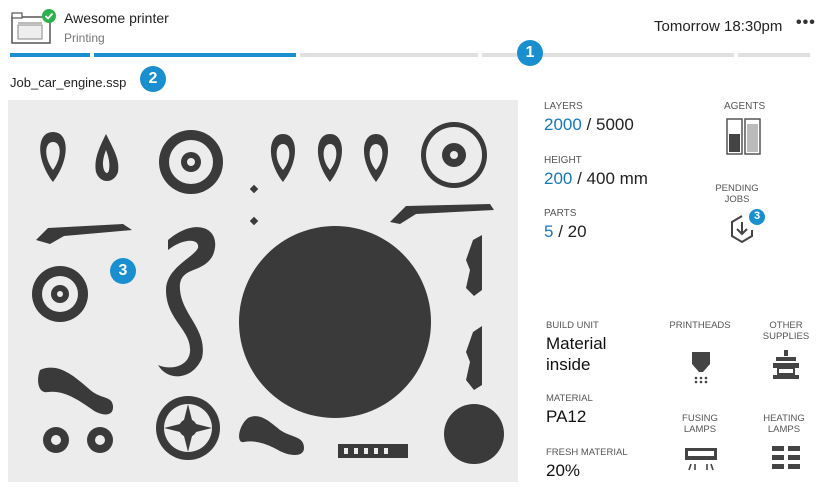 This screenshot has width=818, height=487. Describe the element at coordinates (587, 452) in the screenshot. I see `fresh-material-label: FRESH MATERIAL` at that location.